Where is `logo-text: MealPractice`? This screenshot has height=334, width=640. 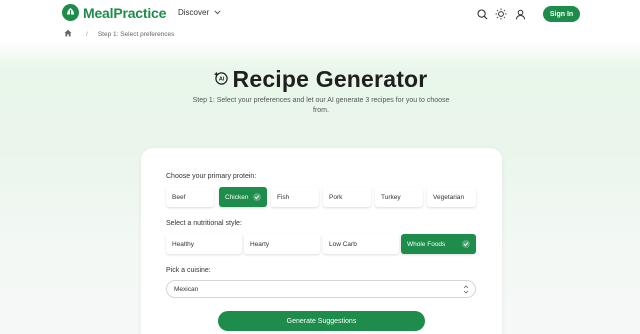 logo-text: MealPractice is located at coordinates (125, 12).